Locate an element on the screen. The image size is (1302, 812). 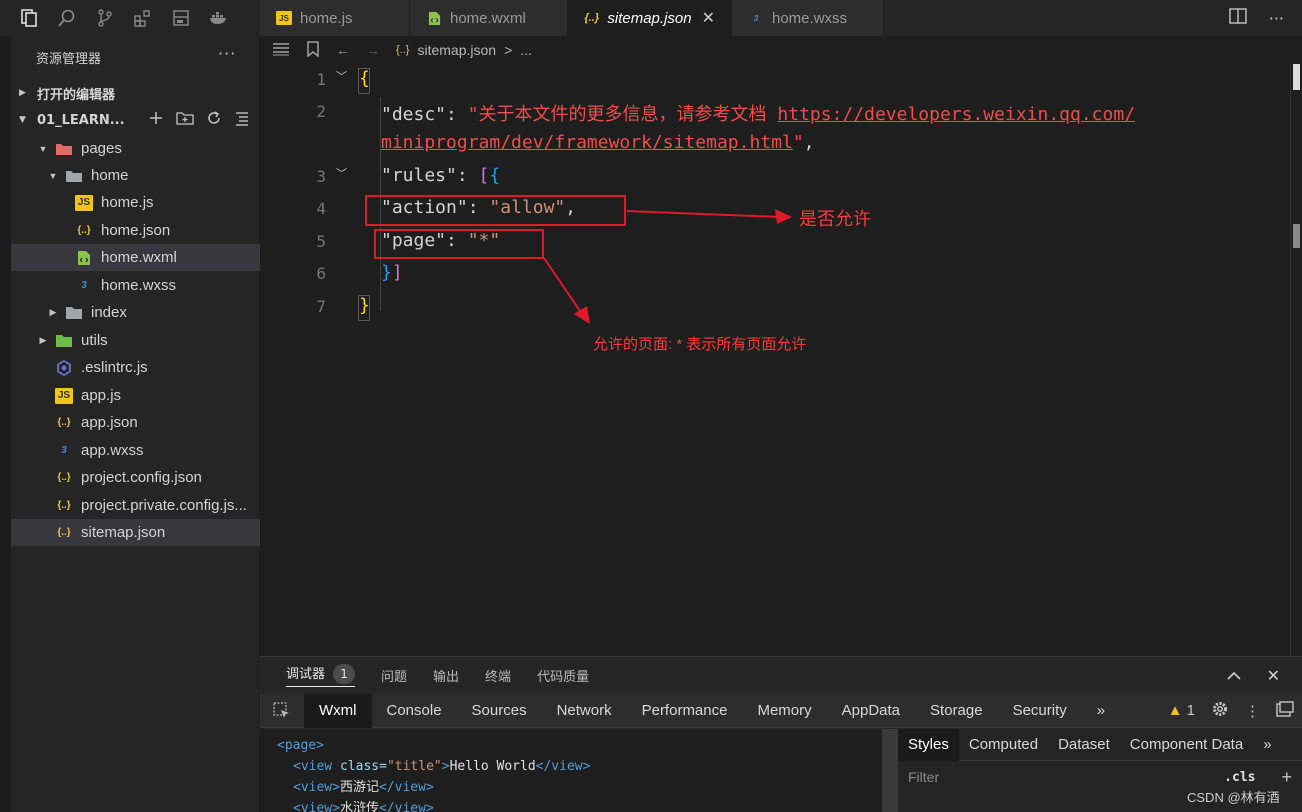
devtools-tab-network: Network is located at coordinates (584, 711).